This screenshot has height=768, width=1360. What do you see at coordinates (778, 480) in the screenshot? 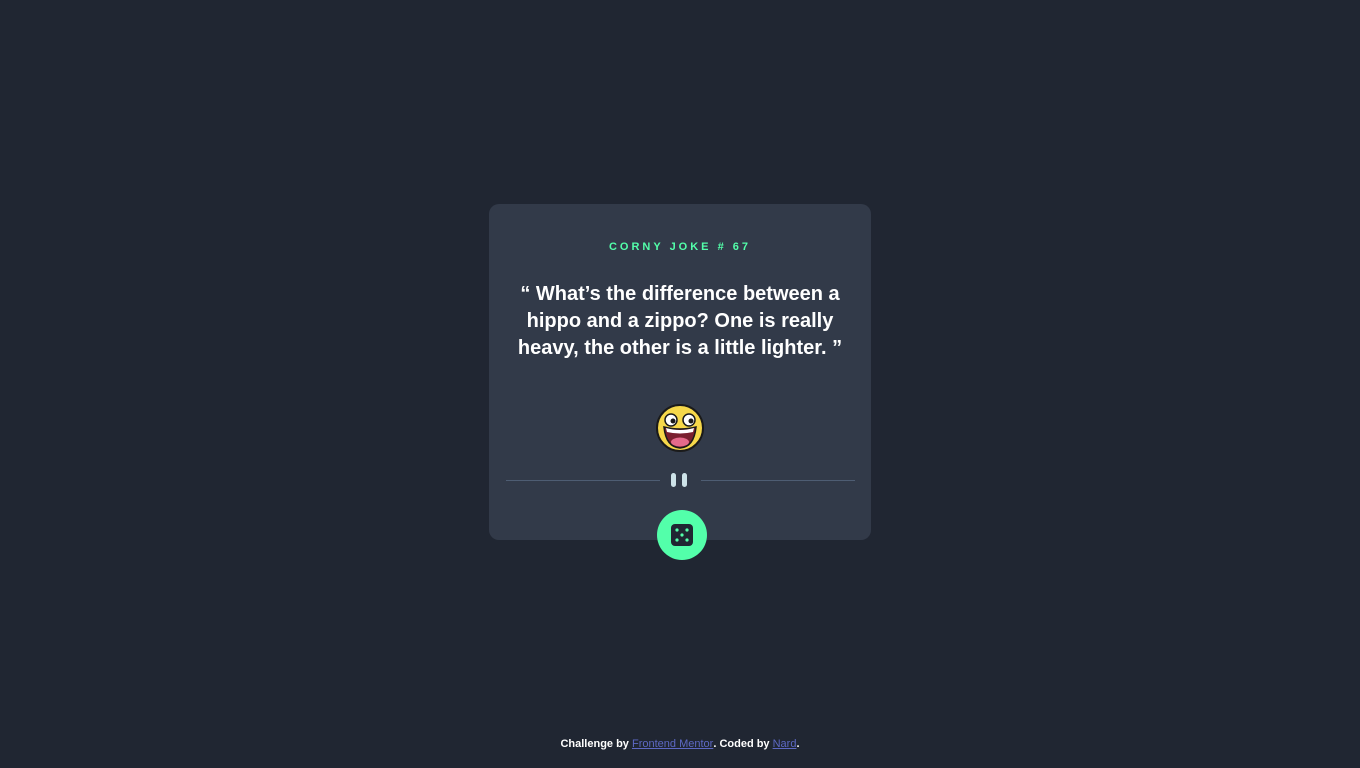
I see `divider-line-right` at bounding box center [778, 480].